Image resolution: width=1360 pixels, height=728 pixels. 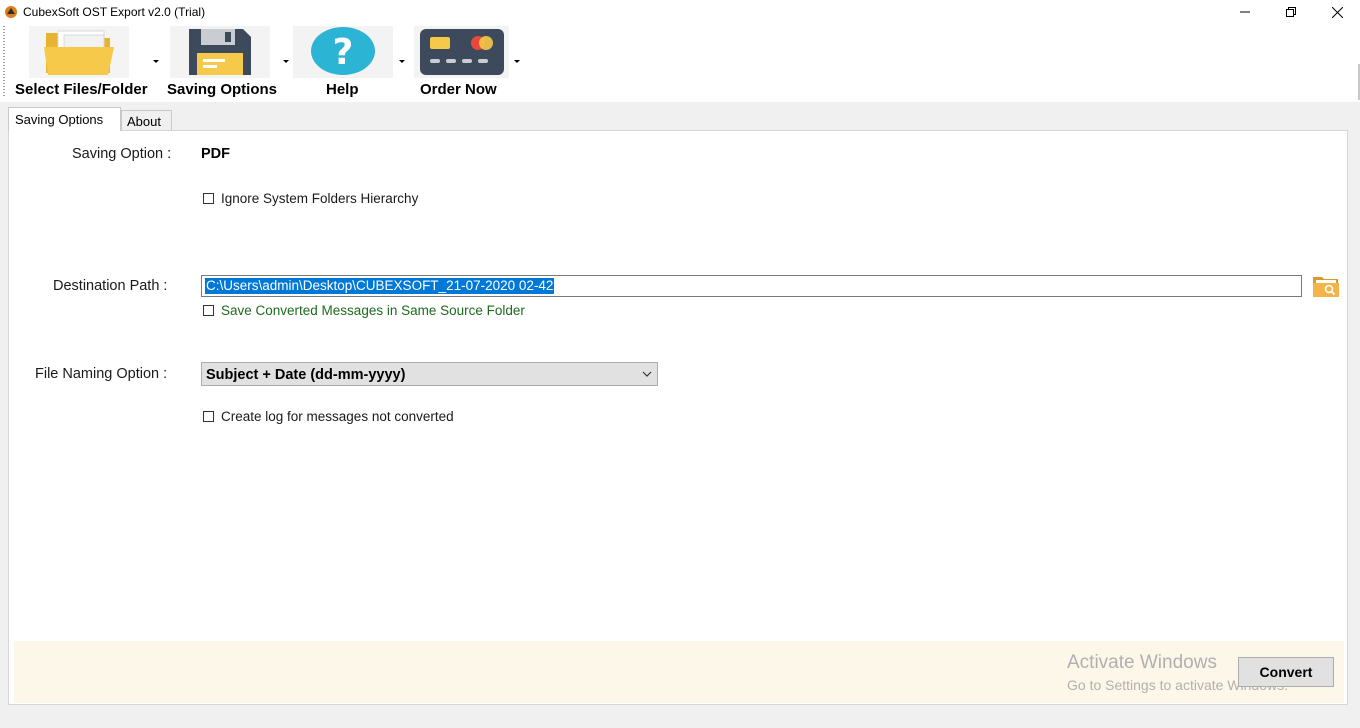 What do you see at coordinates (680, 12) in the screenshot?
I see `title-bar: CubexSoft OST Export v2.0 (Trial)` at bounding box center [680, 12].